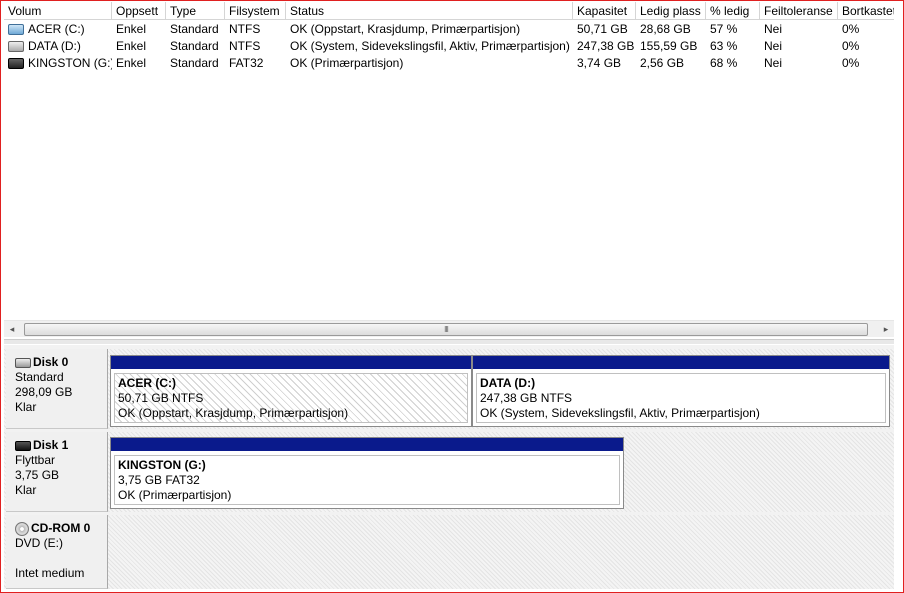  What do you see at coordinates (175, 495) in the screenshot?
I see `partition-status: OK (Primærpartisjon)` at bounding box center [175, 495].